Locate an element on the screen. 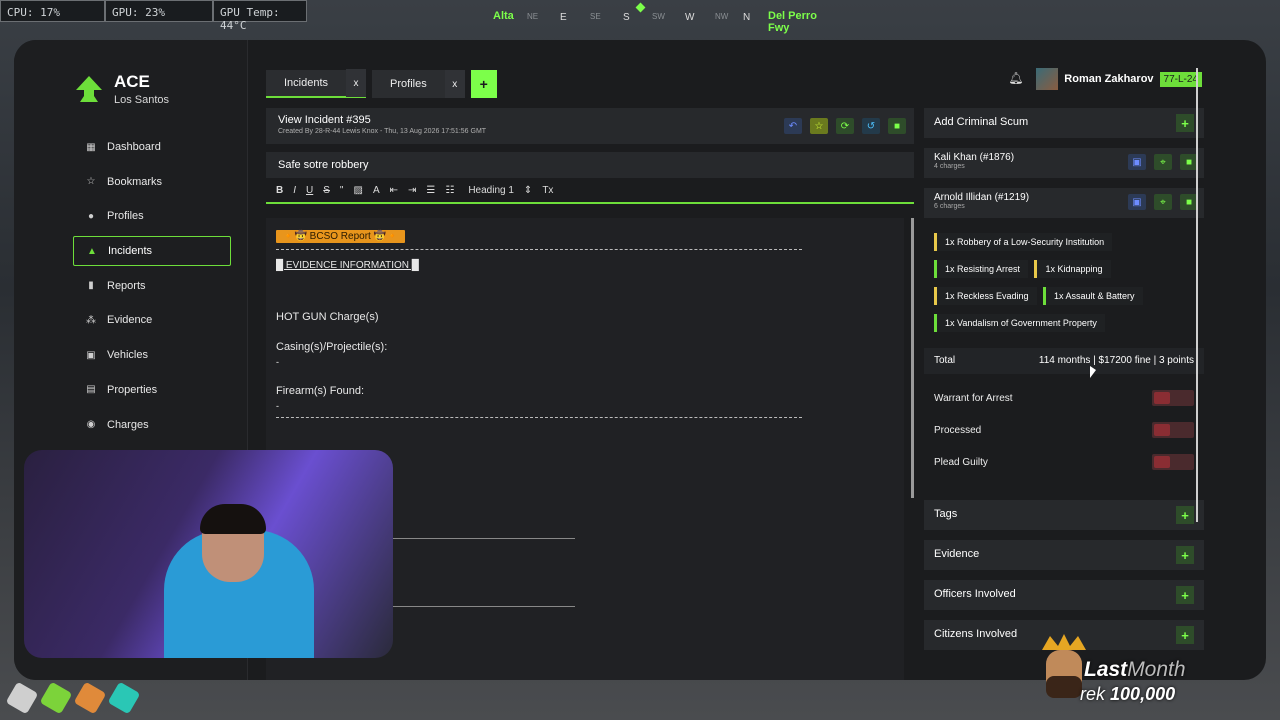  section-label: Evidence is located at coordinates (957, 554).